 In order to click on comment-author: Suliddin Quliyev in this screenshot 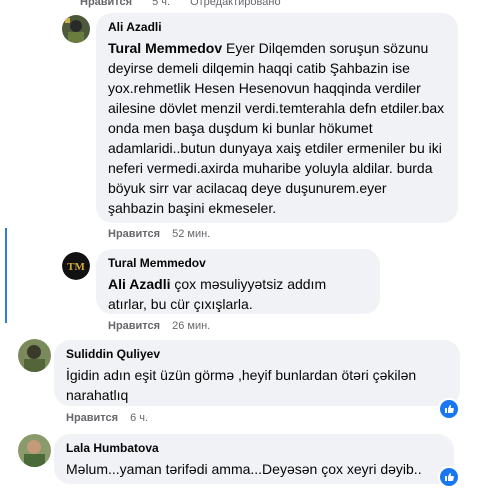, I will do `click(257, 354)`.